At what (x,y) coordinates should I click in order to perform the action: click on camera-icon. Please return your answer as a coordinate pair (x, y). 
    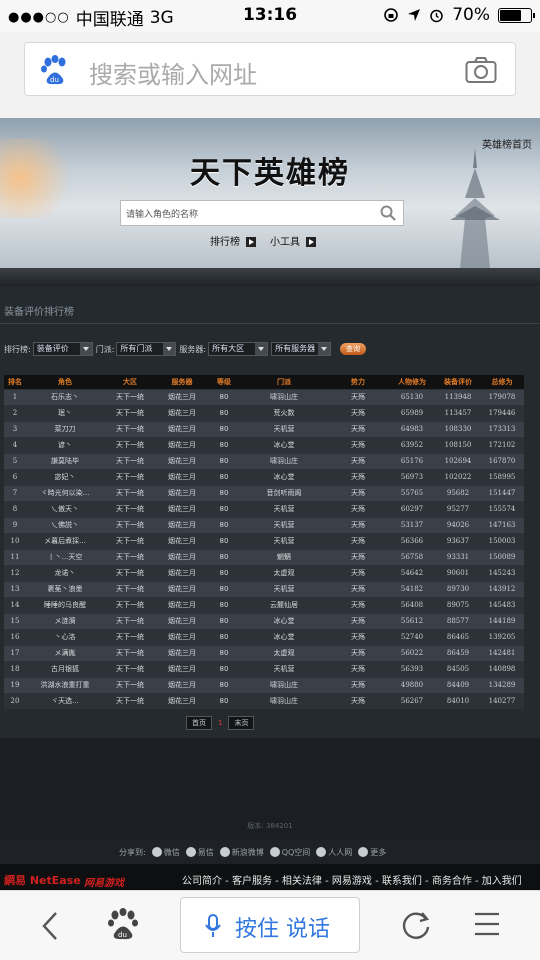
    Looking at the image, I should click on (481, 70).